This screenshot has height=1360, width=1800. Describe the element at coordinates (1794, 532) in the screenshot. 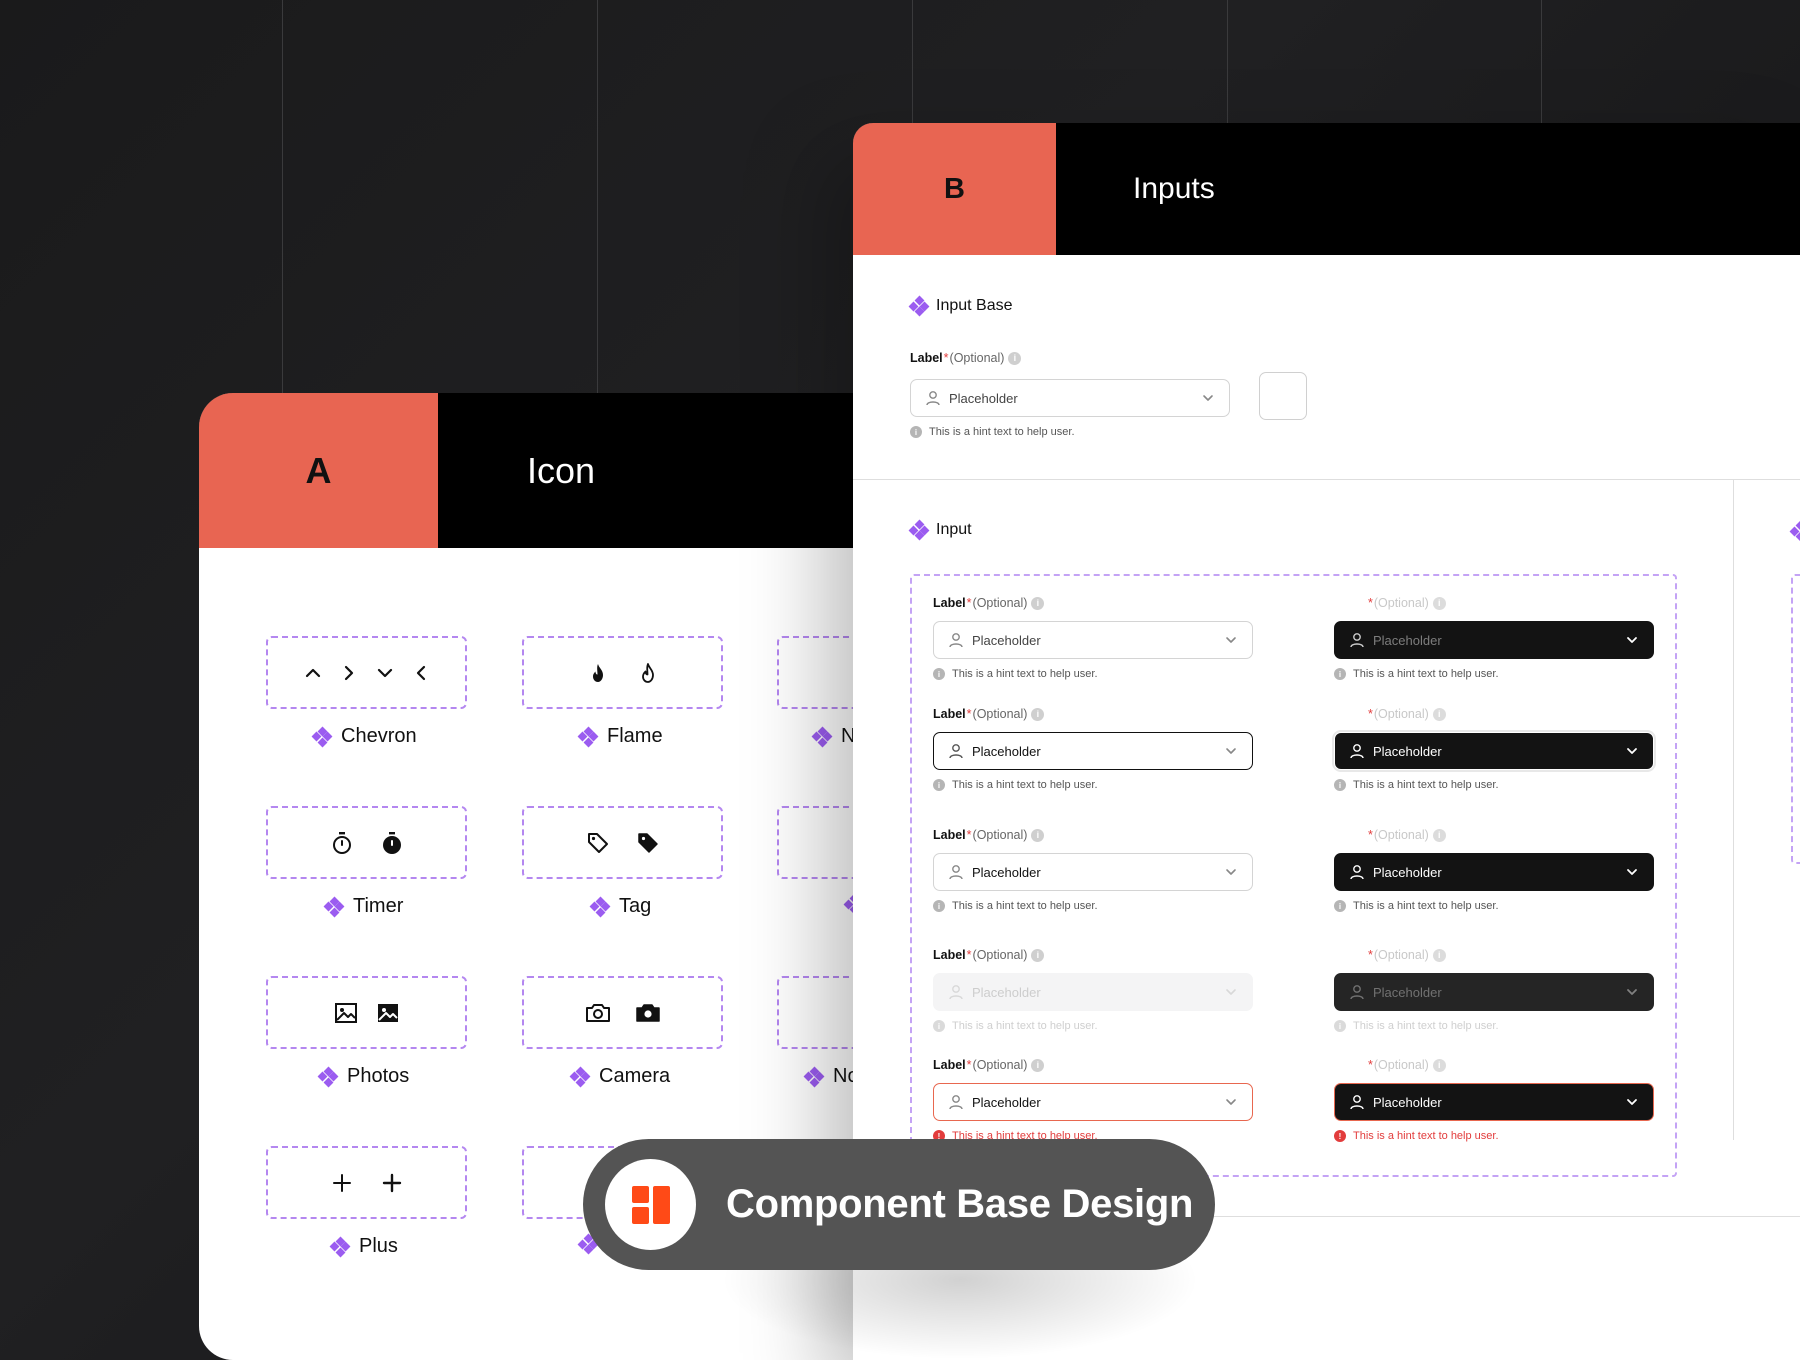

I see `component-icon-edge` at that location.